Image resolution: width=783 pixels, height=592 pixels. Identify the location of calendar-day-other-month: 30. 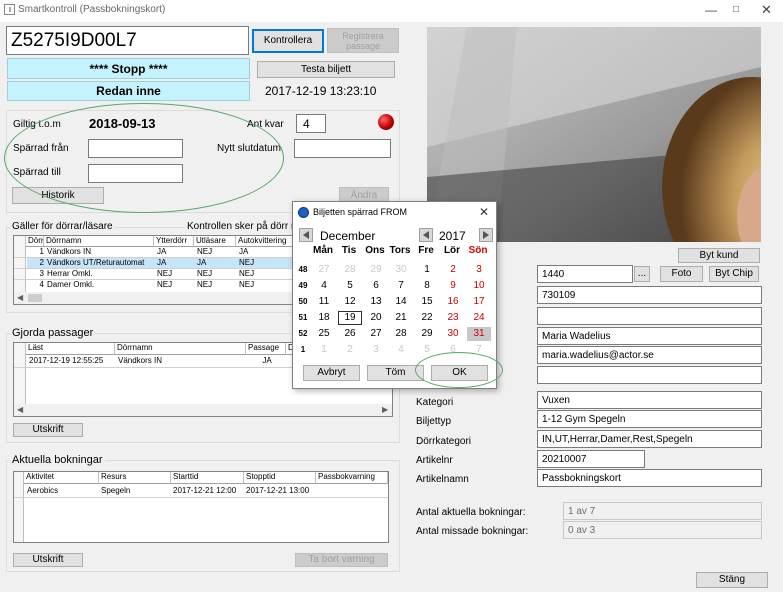
(401, 270).